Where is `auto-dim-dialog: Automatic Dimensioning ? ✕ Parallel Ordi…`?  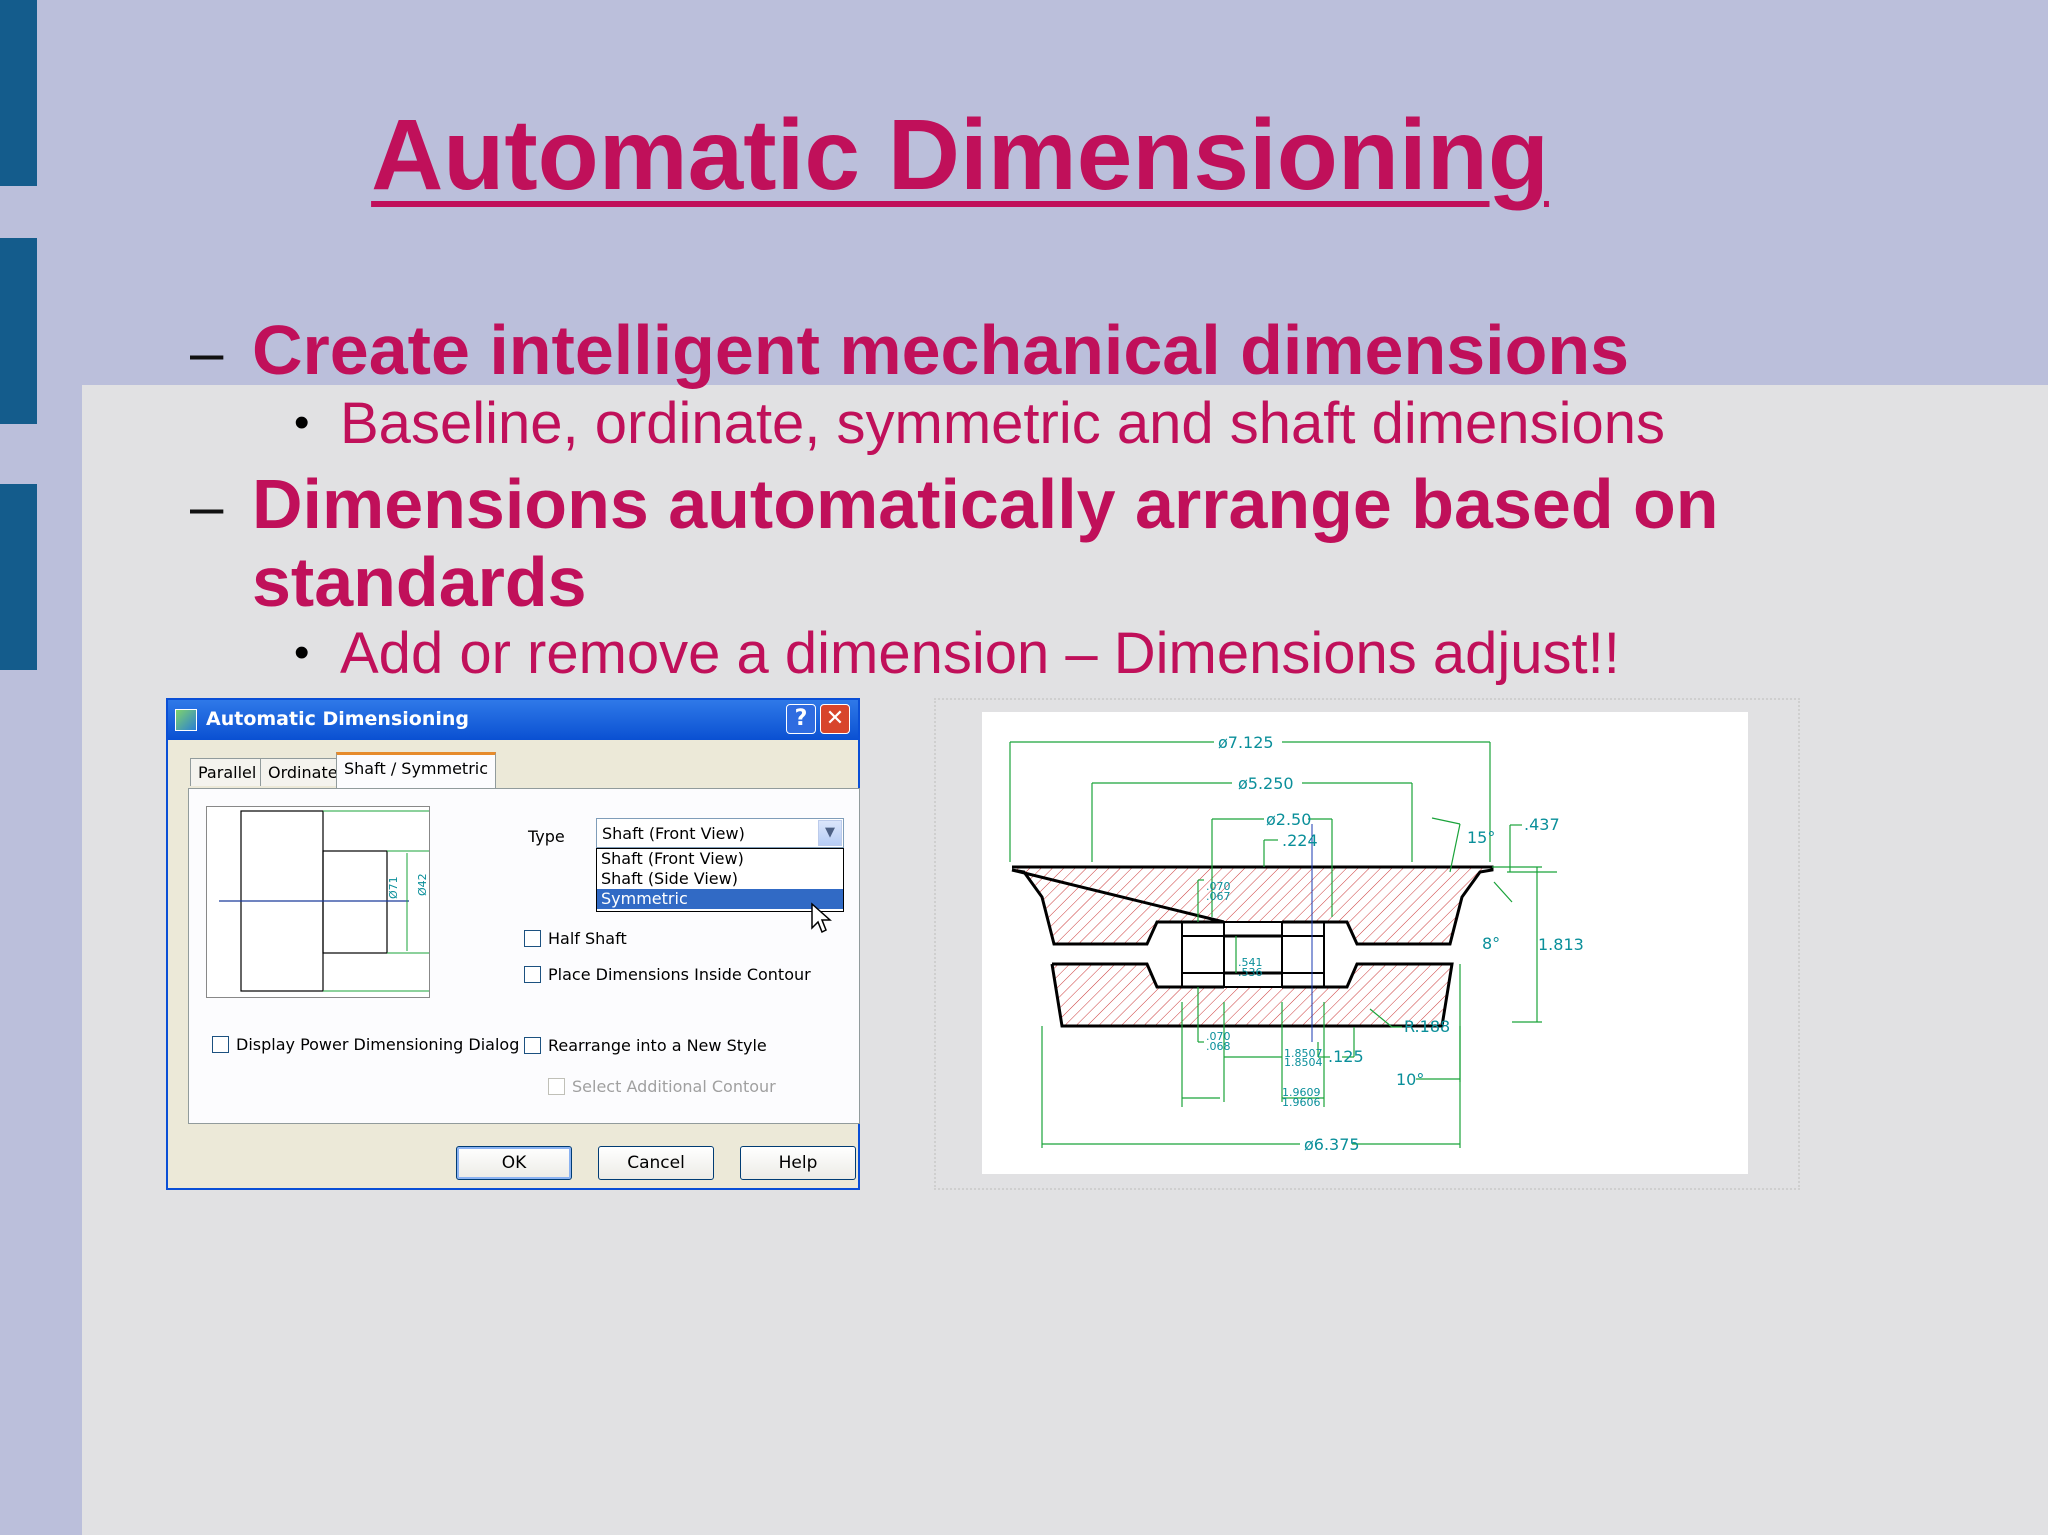 auto-dim-dialog: Automatic Dimensioning ? ✕ Parallel Ordi… is located at coordinates (513, 944).